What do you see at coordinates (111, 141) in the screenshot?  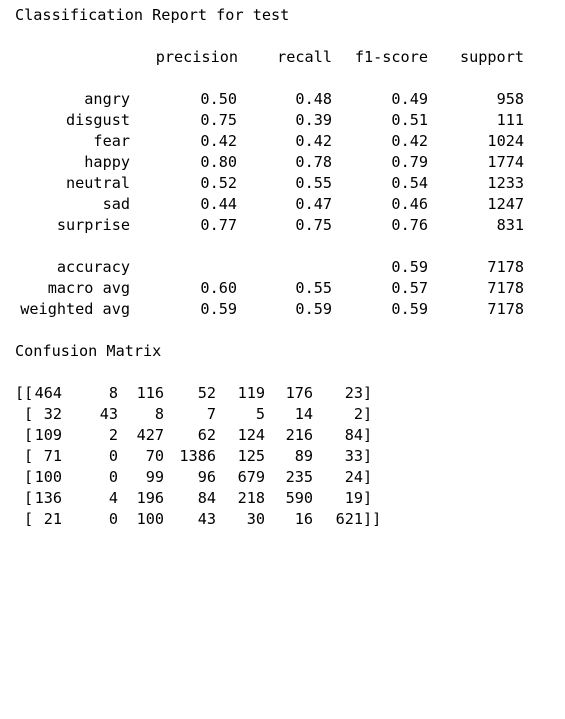 I see `row-label: fear` at bounding box center [111, 141].